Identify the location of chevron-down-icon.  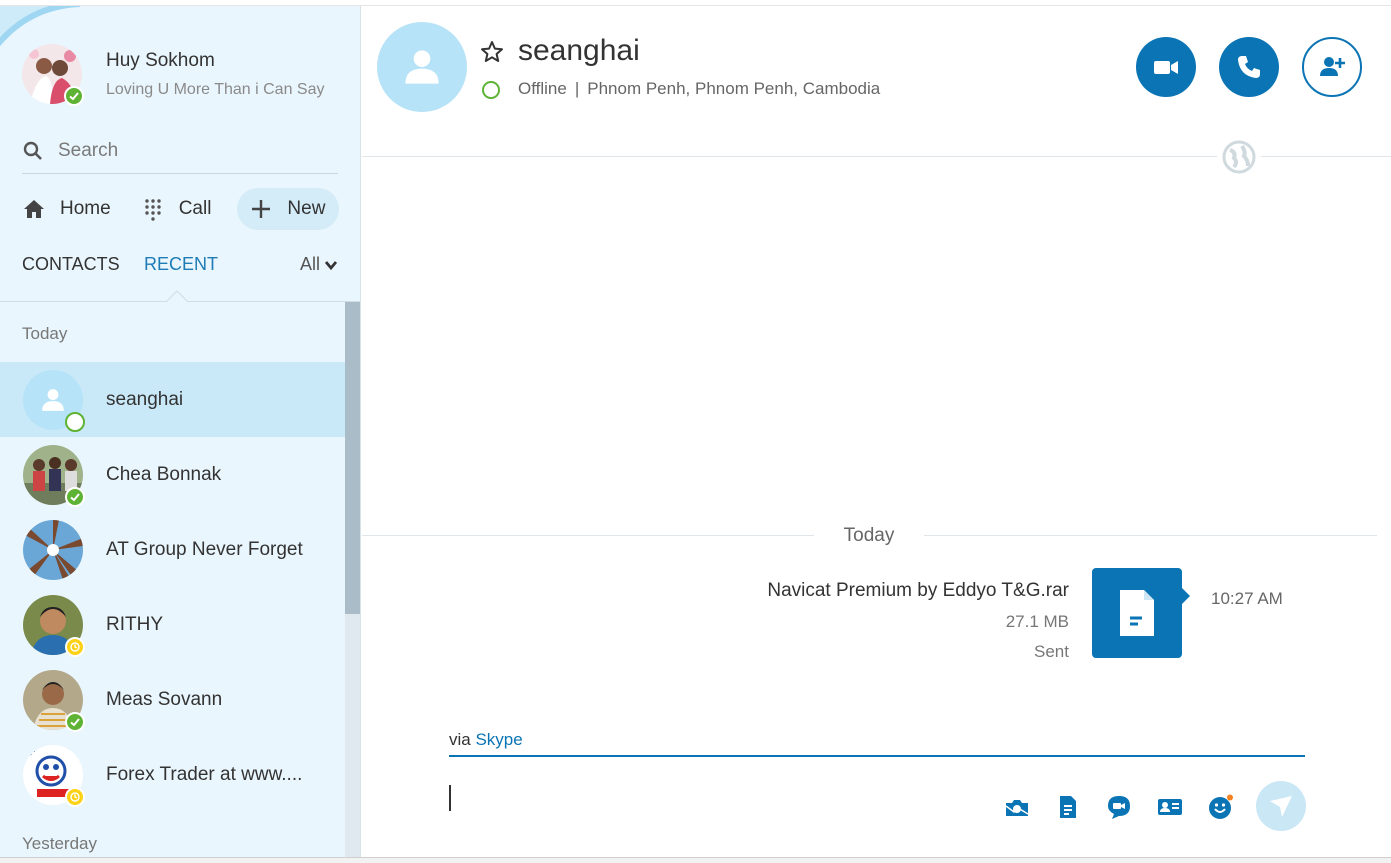
(331, 265).